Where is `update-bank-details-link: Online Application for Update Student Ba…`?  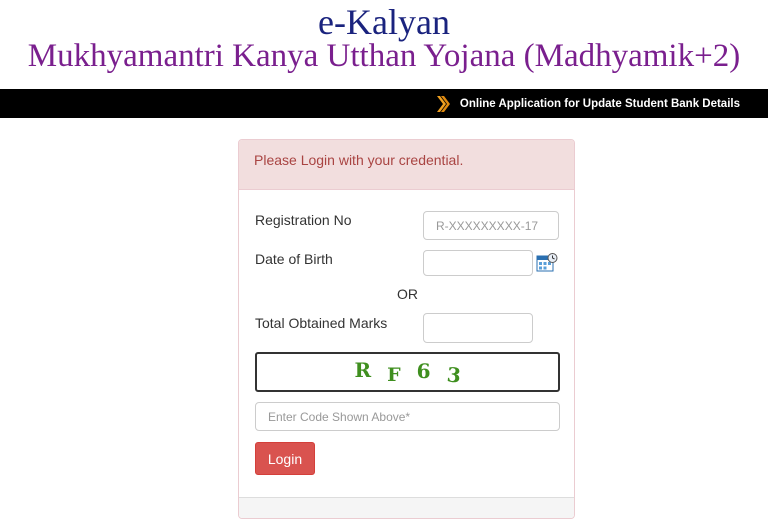
update-bank-details-link: Online Application for Update Student Ba… is located at coordinates (587, 103).